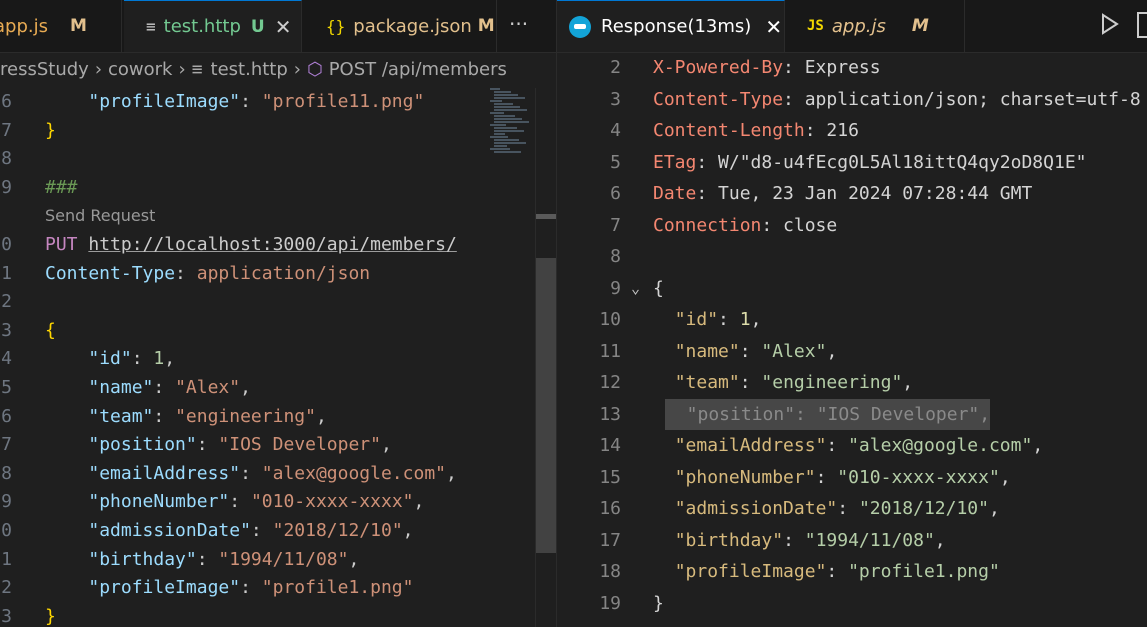 This screenshot has width=1147, height=627. What do you see at coordinates (635, 288) in the screenshot?
I see `fold-chevron-icon: ⌄` at bounding box center [635, 288].